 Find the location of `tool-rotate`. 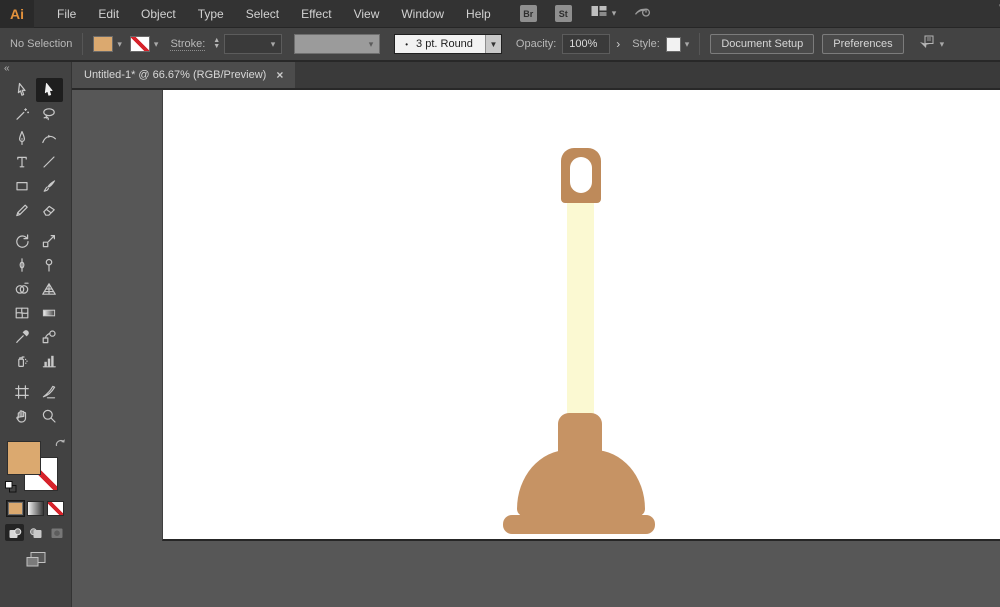

tool-rotate is located at coordinates (22, 241).